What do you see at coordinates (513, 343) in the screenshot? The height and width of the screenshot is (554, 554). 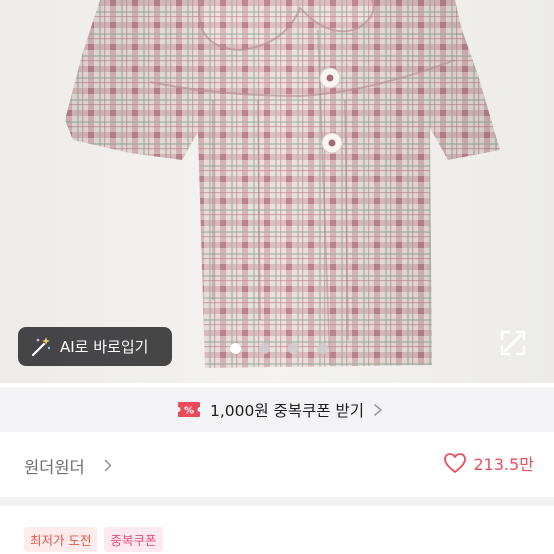 I see `fullscreen-expand-icon` at bounding box center [513, 343].